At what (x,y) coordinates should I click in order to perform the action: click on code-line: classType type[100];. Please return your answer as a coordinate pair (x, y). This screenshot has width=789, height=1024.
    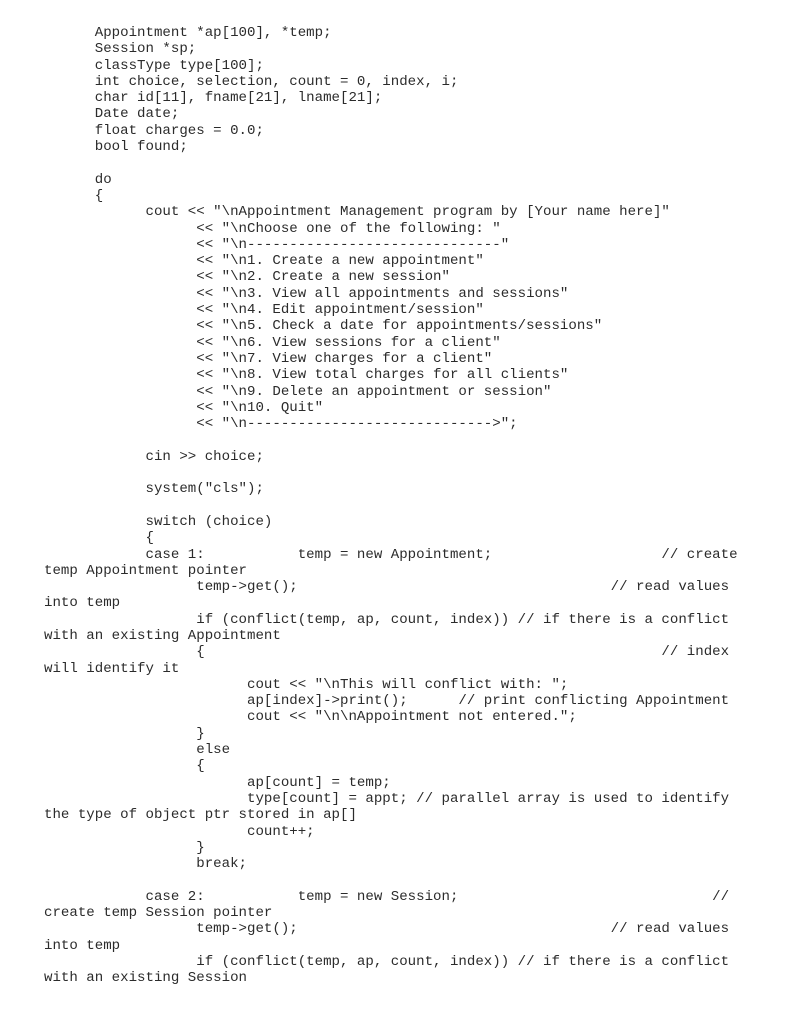
    Looking at the image, I should click on (154, 65).